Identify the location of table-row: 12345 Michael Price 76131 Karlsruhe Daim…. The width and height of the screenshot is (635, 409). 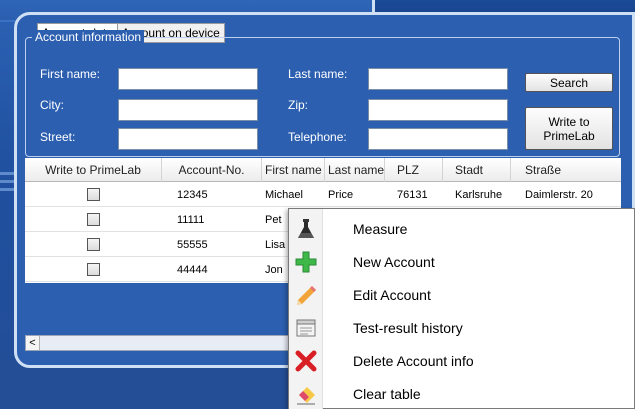
(323, 195).